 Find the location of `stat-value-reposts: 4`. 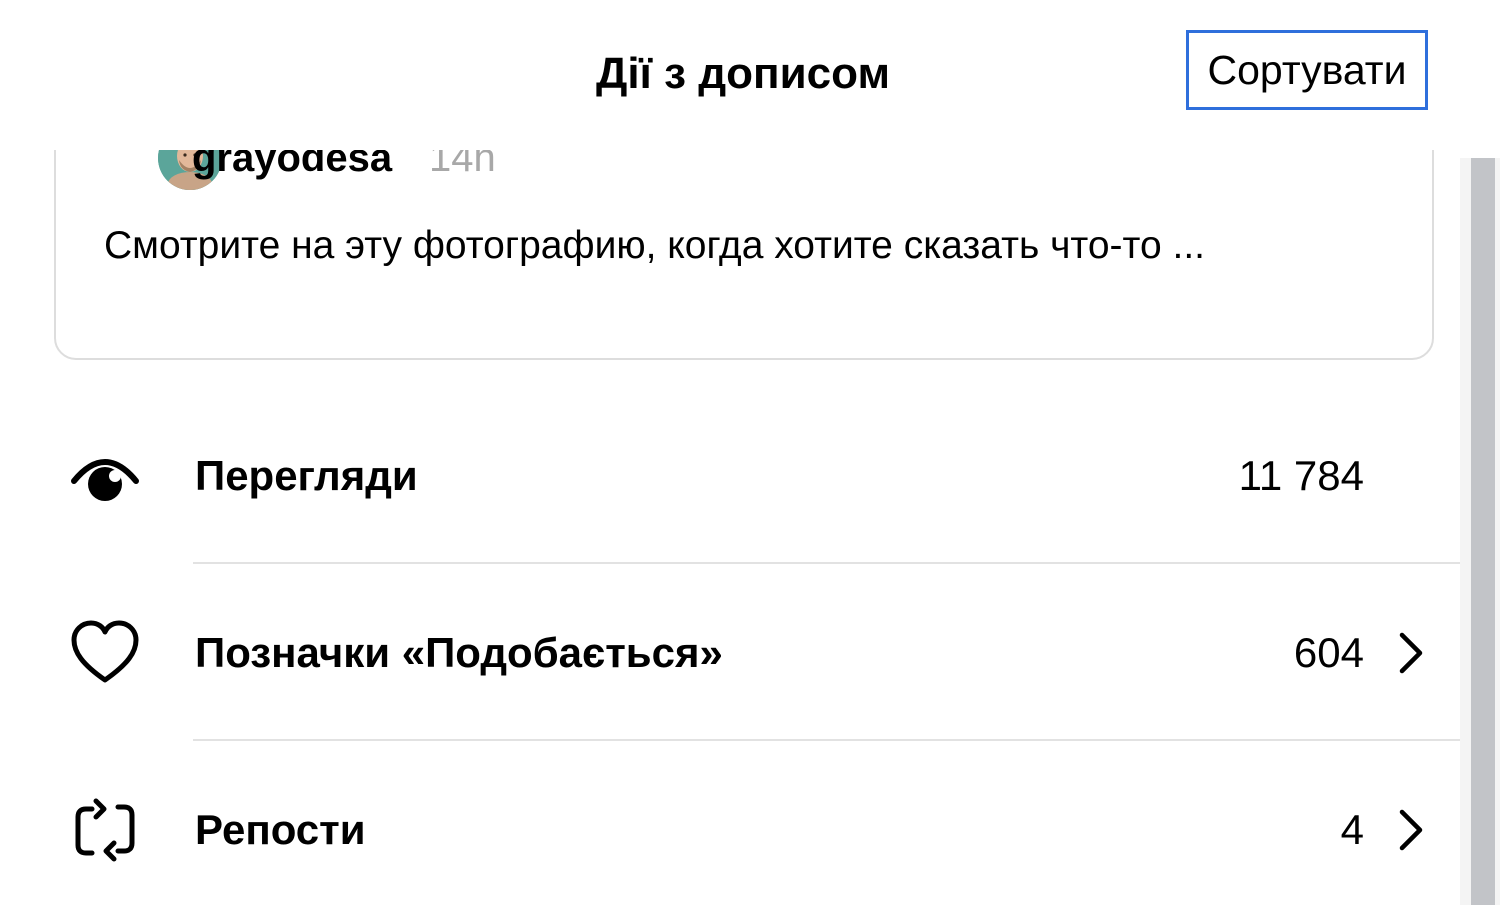

stat-value-reposts: 4 is located at coordinates (1352, 829).